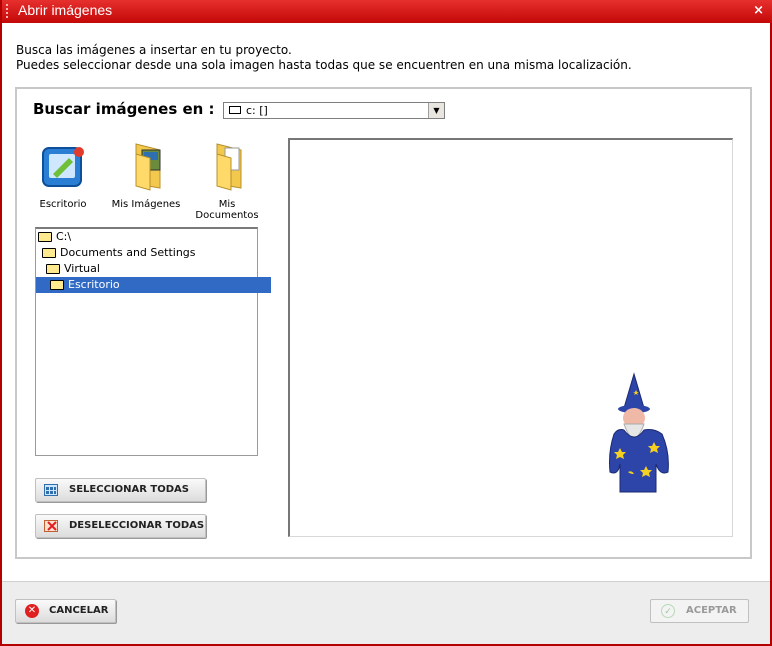 This screenshot has width=772, height=646. I want to click on cancel-button: ✕ CANCELAR, so click(65, 611).